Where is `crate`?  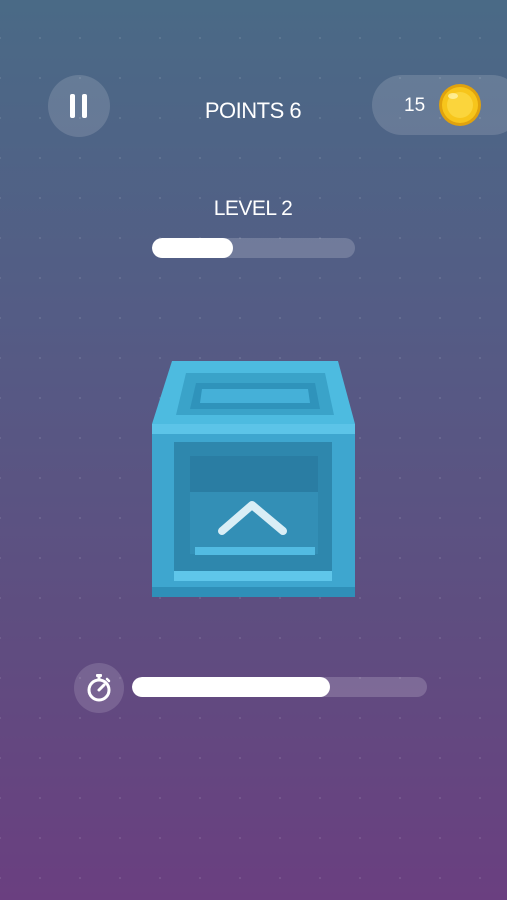 crate is located at coordinates (253, 479).